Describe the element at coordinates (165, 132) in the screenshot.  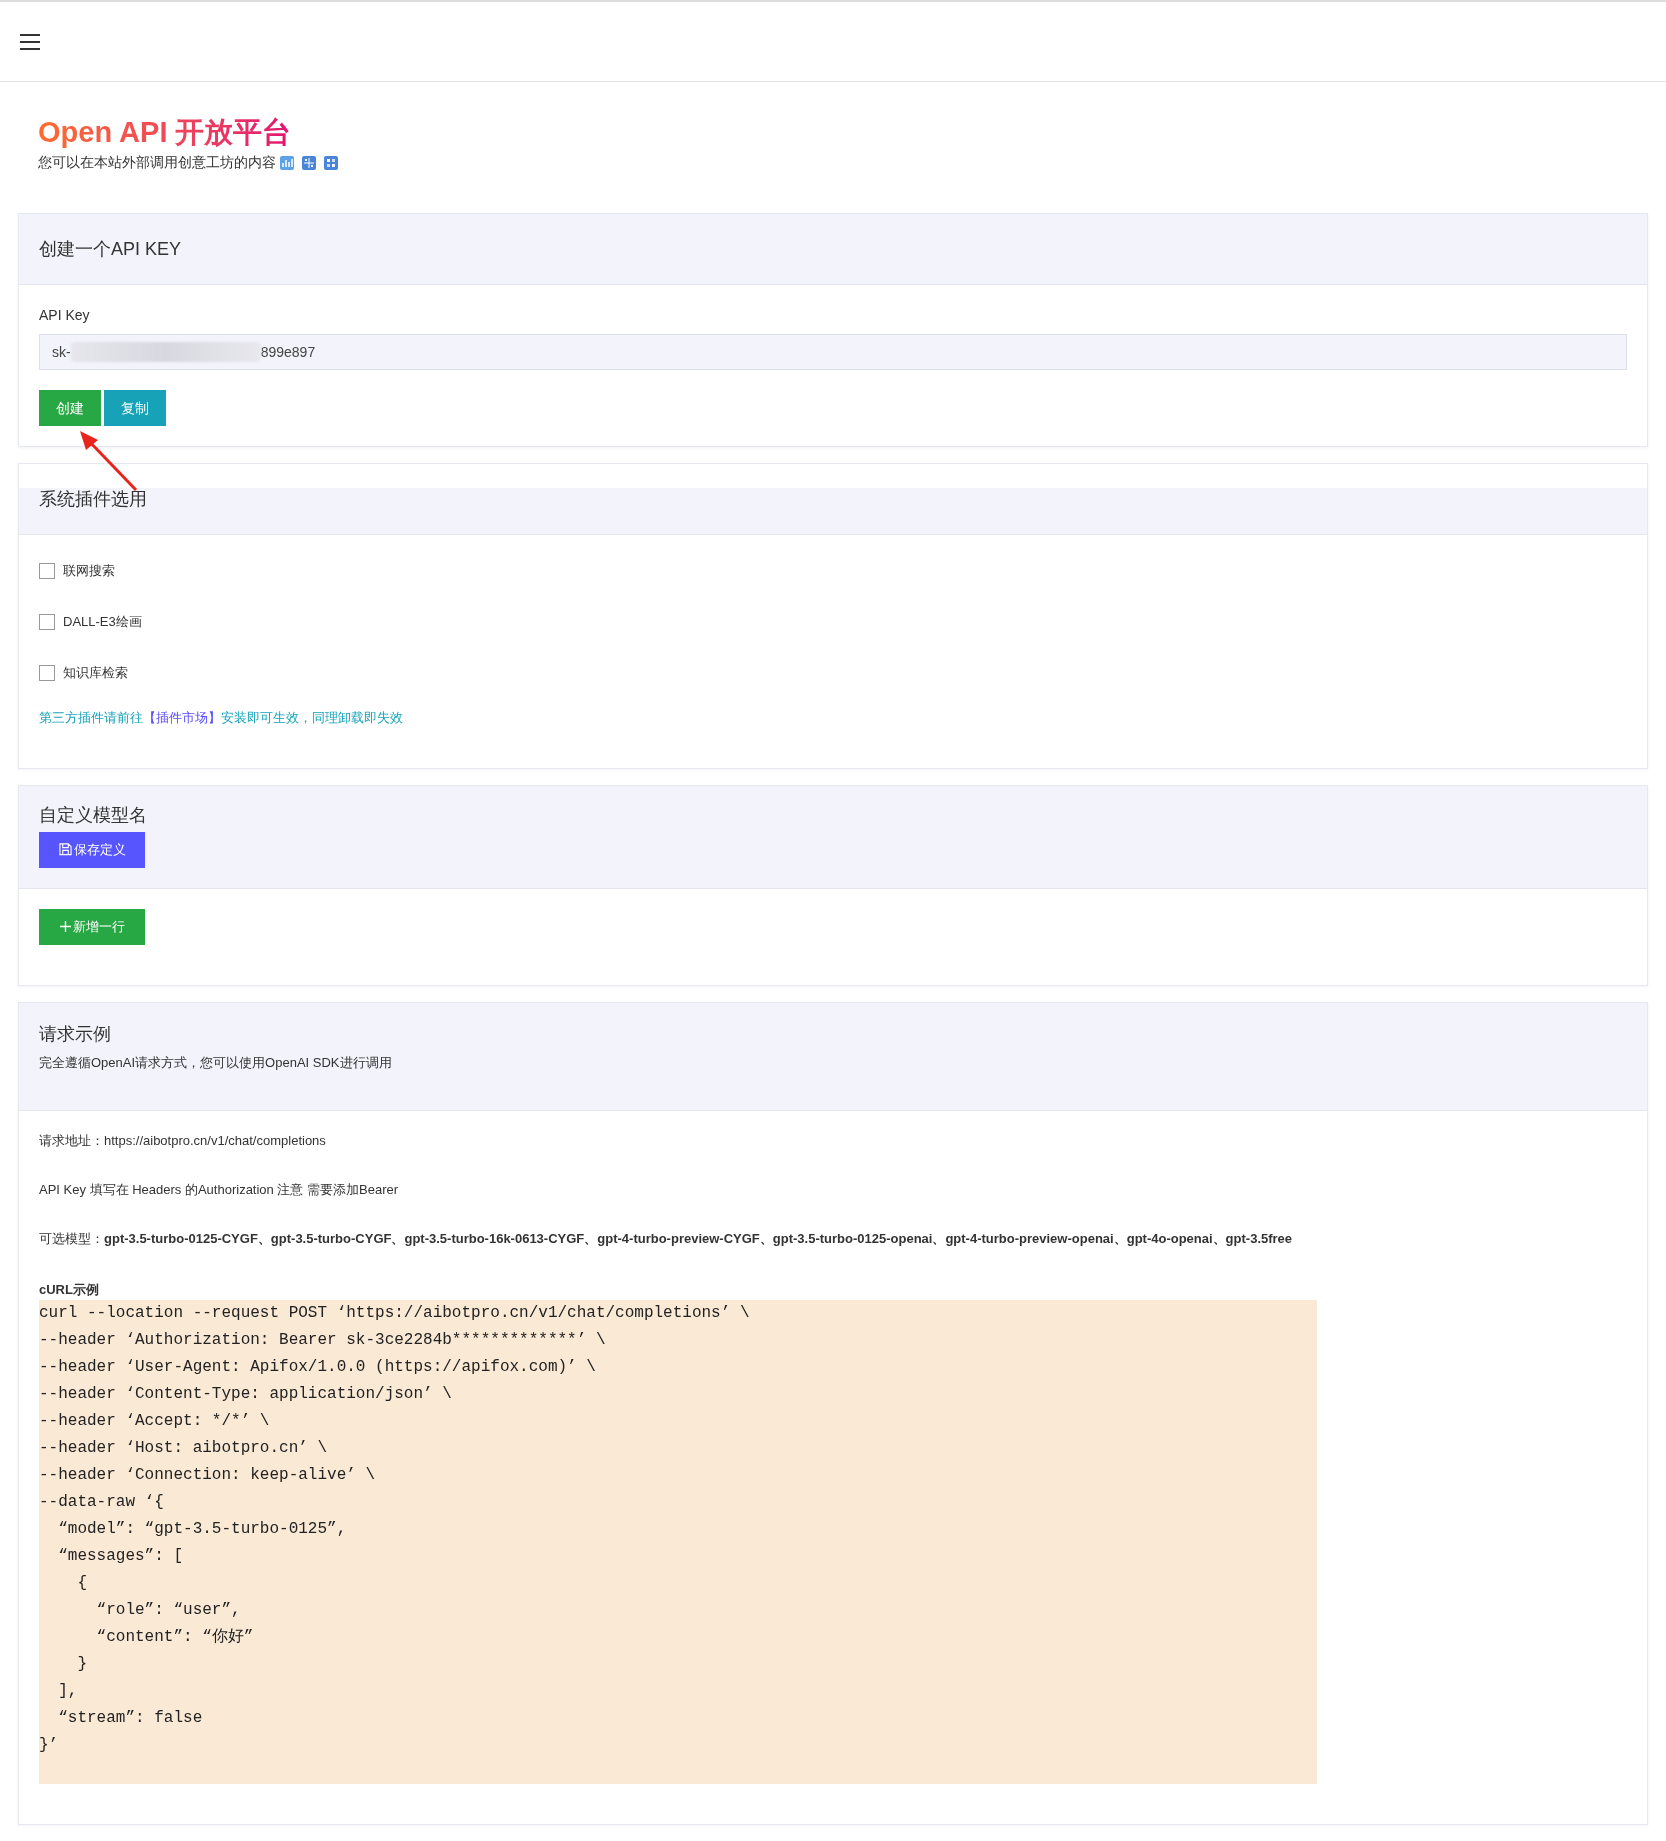
I see `page-title: Open API 开放平台` at that location.